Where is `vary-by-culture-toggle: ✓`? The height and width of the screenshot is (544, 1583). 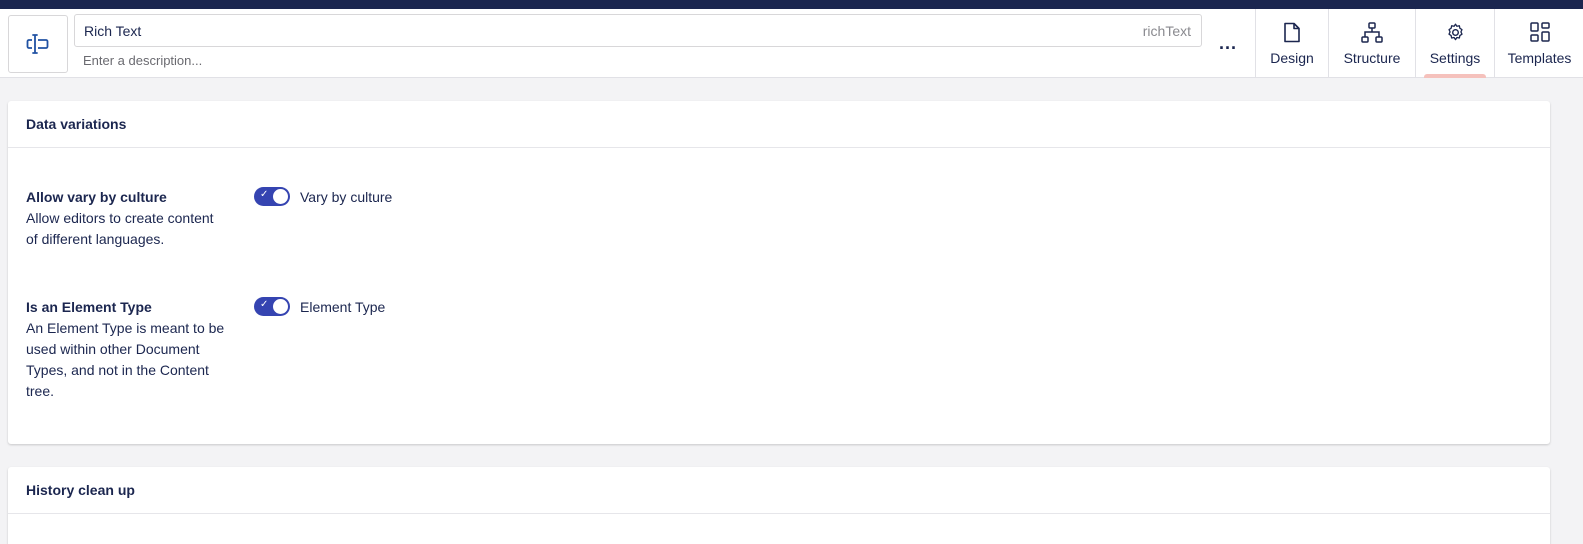 vary-by-culture-toggle: ✓ is located at coordinates (272, 196).